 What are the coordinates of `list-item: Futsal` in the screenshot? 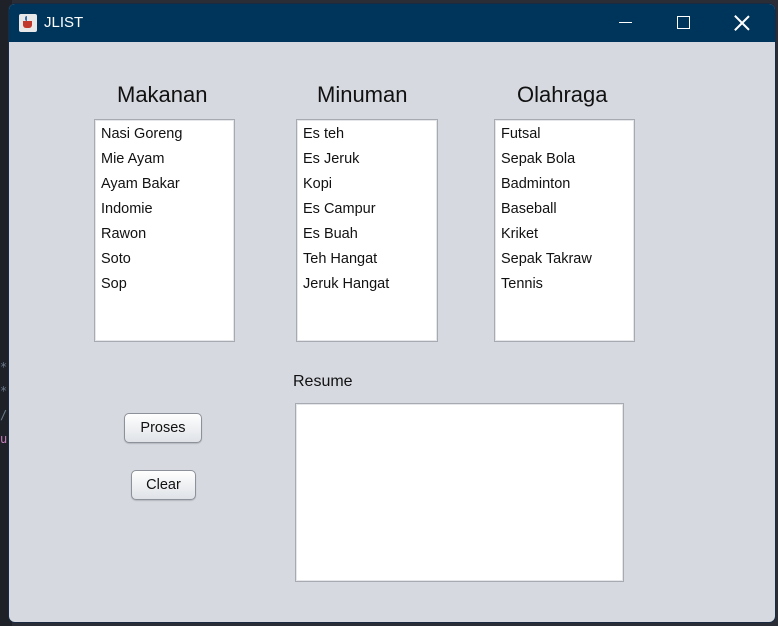 It's located at (521, 134).